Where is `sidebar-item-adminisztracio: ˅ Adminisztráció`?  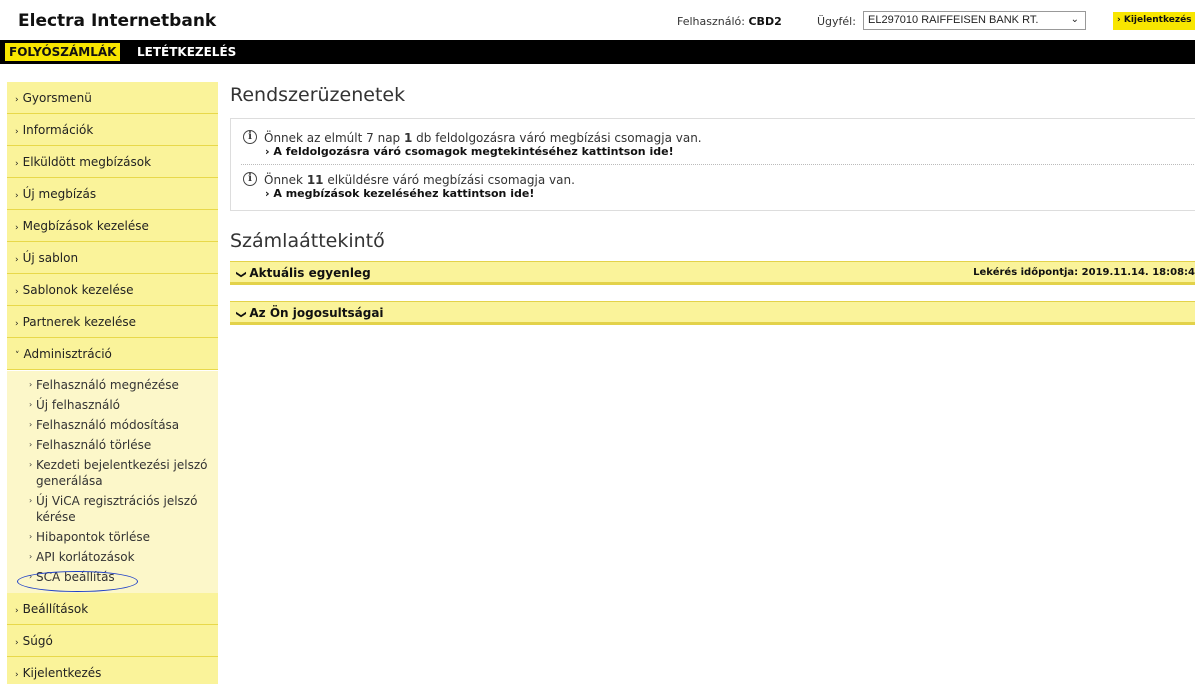 sidebar-item-adminisztracio: ˅ Adminisztráció is located at coordinates (112, 354).